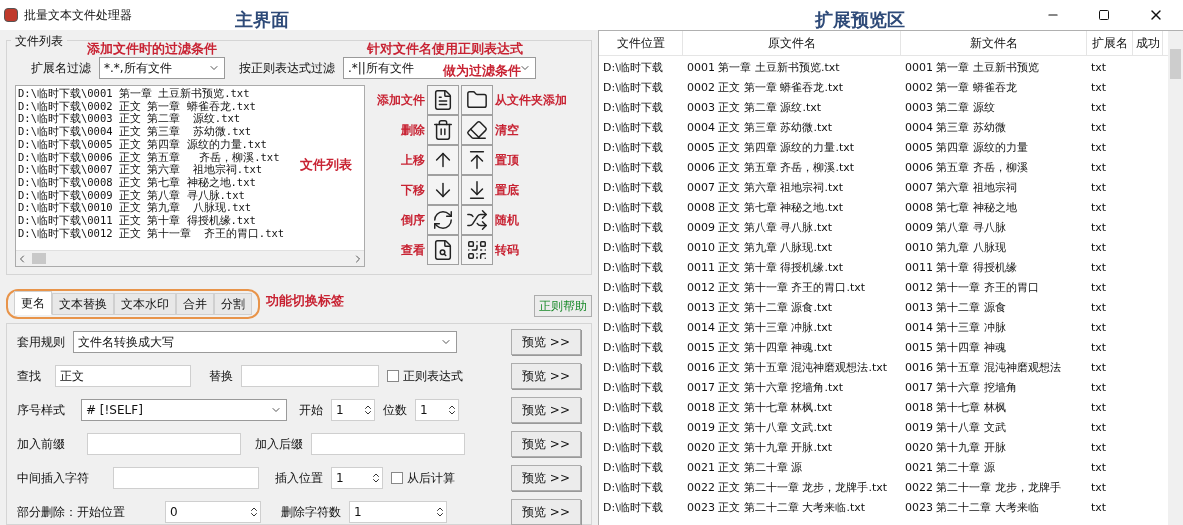 The width and height of the screenshot is (1183, 525). What do you see at coordinates (61, 68) in the screenshot?
I see `field-label: 扩展名过滤` at bounding box center [61, 68].